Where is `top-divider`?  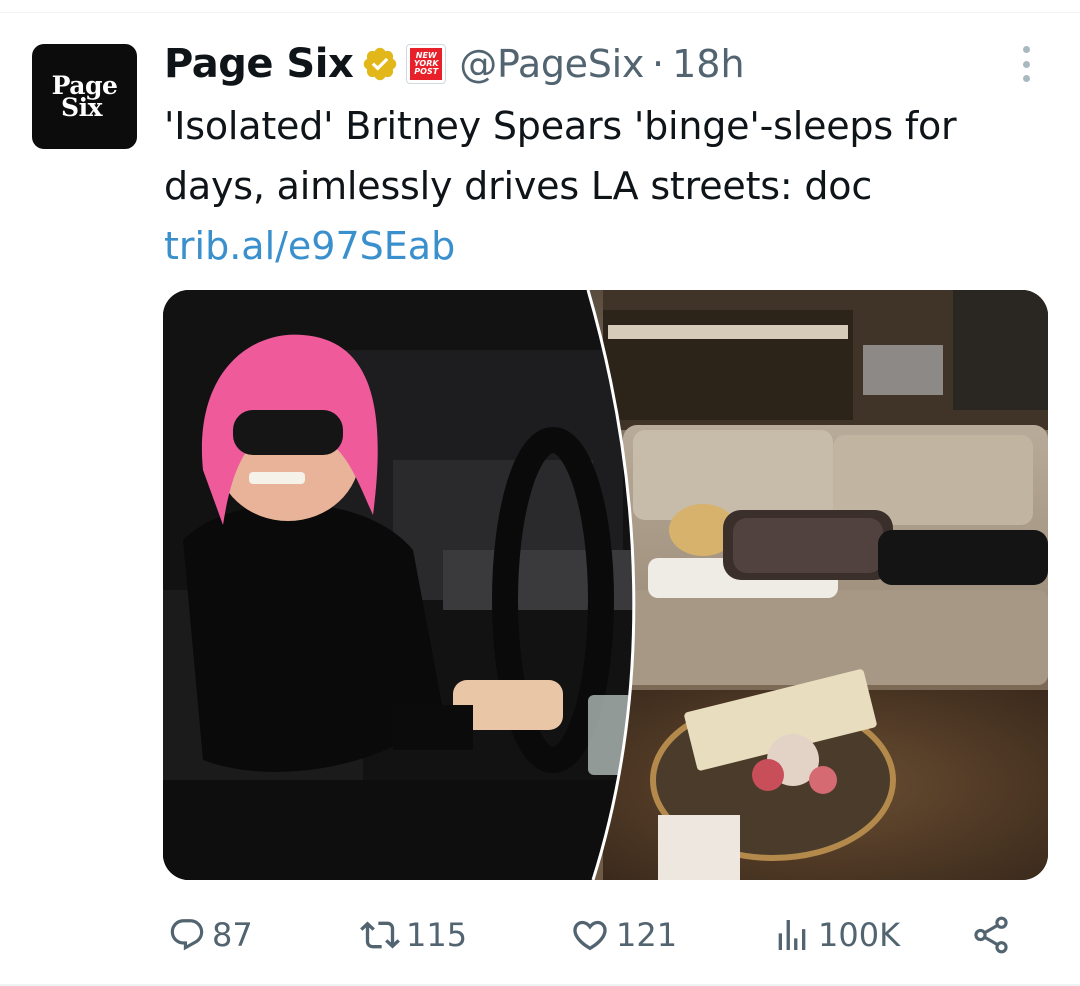 top-divider is located at coordinates (540, 12).